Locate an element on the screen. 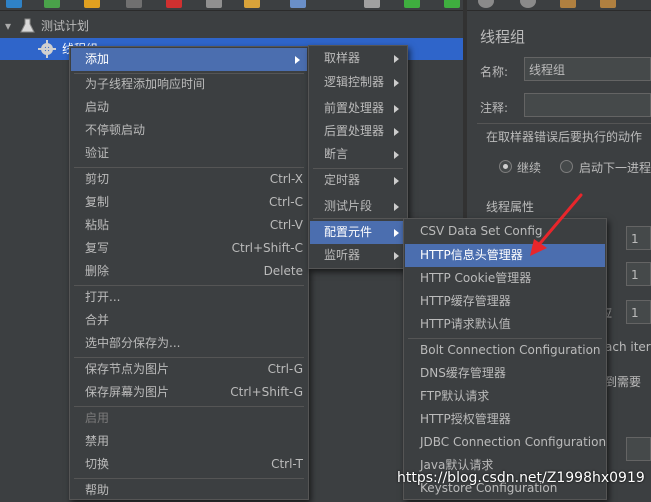 The height and width of the screenshot is (502, 651). save-as-icon is located at coordinates (134, 4).